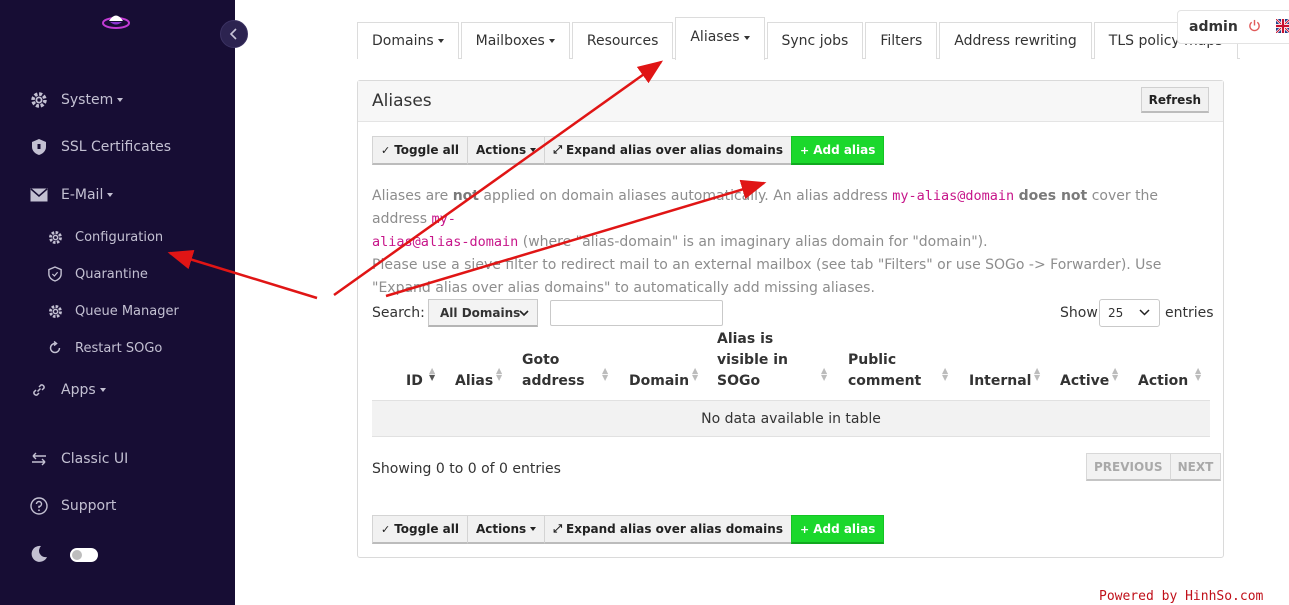 This screenshot has width=1289, height=605. What do you see at coordinates (769, 360) in the screenshot?
I see `column-header-visible-in-sogo: Alias is visible in SOGo` at bounding box center [769, 360].